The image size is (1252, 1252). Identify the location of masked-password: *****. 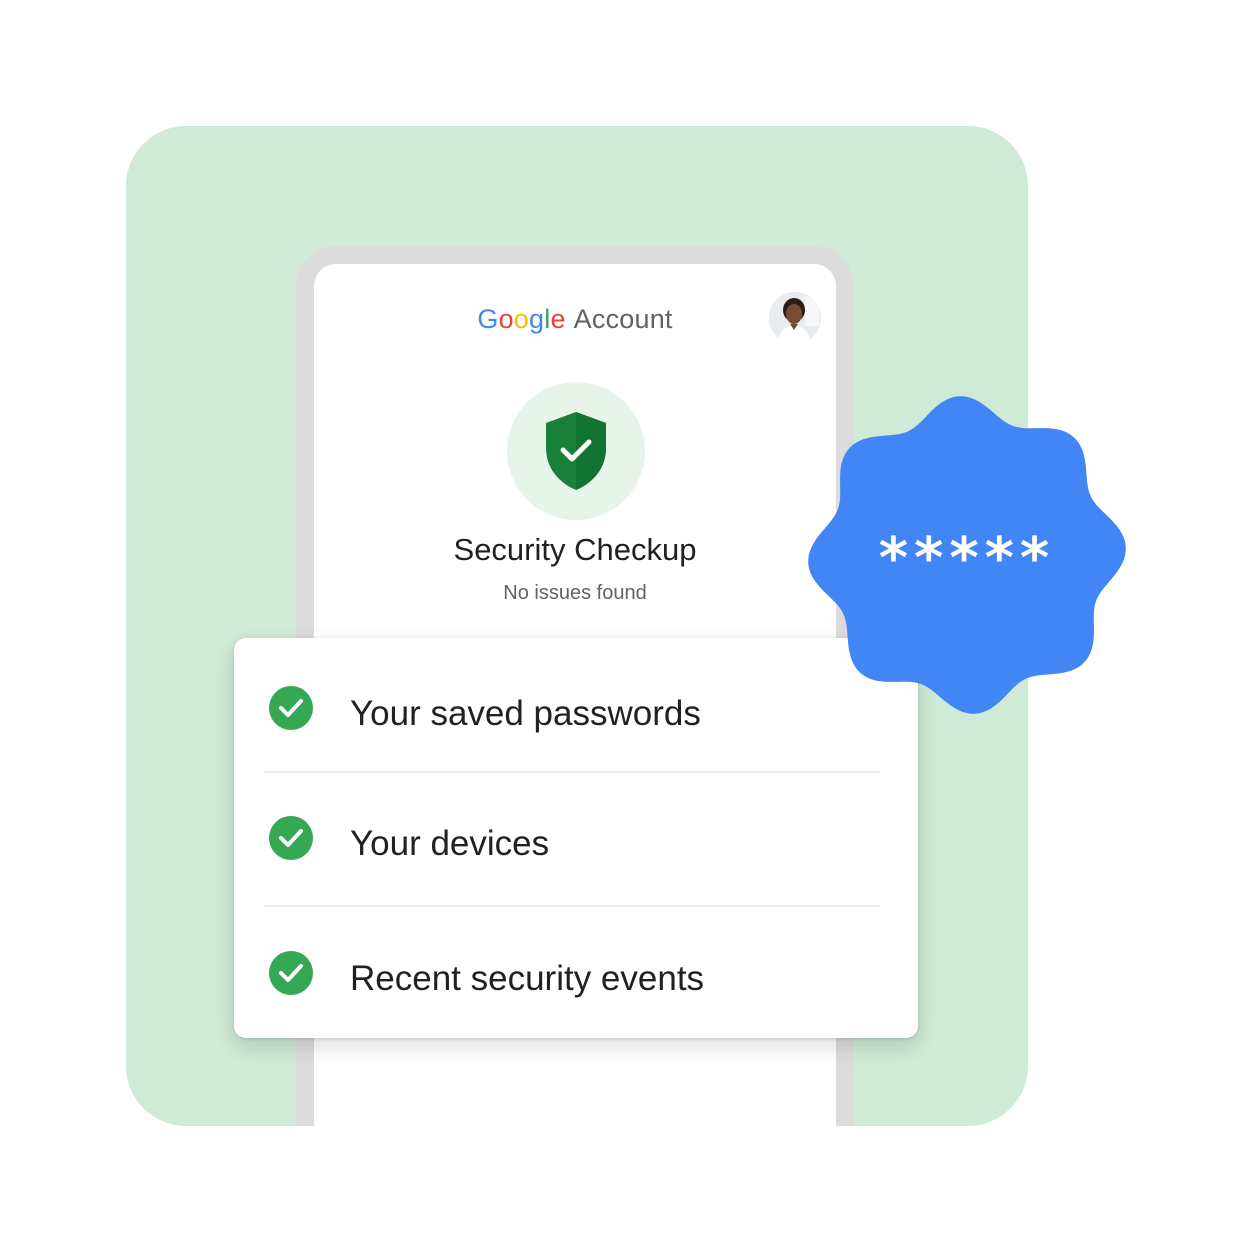
(967, 558).